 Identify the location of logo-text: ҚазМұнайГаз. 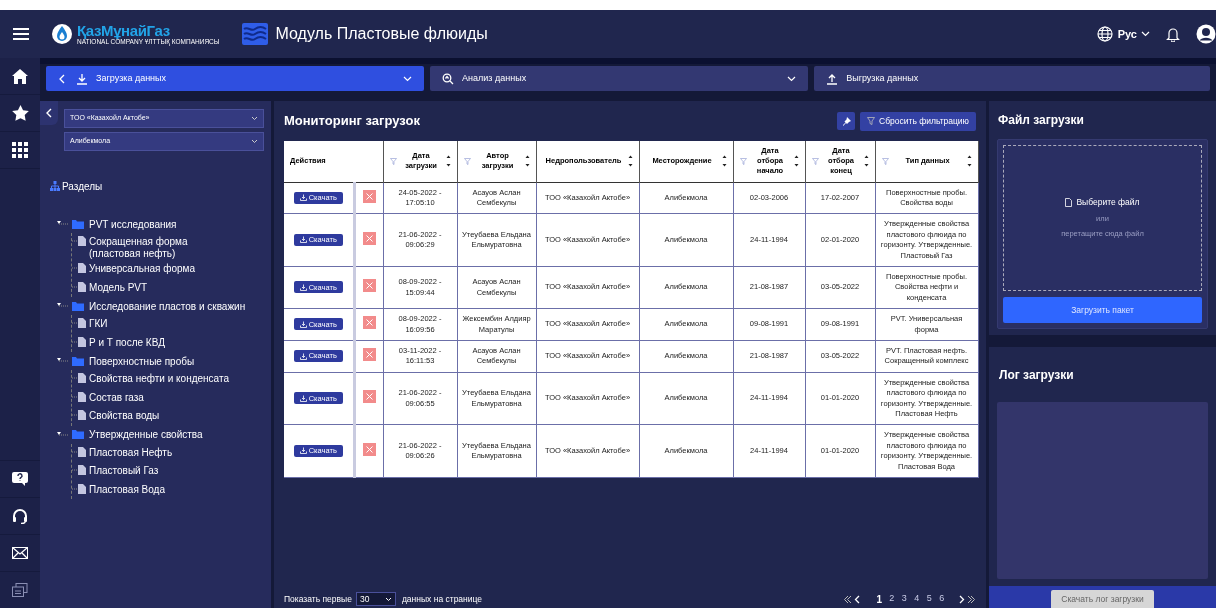
(124, 30).